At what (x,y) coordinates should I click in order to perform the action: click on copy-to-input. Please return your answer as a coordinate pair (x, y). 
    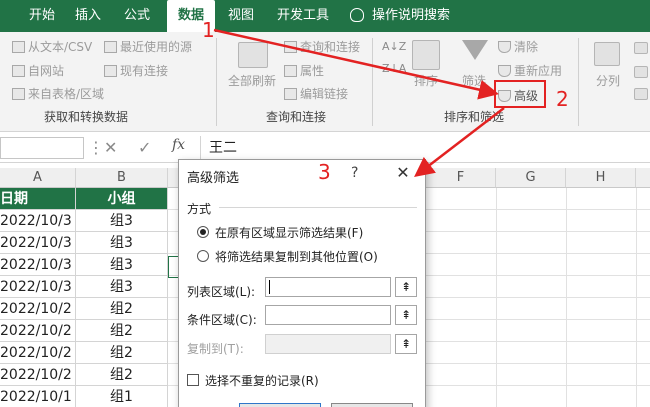
    Looking at the image, I should click on (328, 344).